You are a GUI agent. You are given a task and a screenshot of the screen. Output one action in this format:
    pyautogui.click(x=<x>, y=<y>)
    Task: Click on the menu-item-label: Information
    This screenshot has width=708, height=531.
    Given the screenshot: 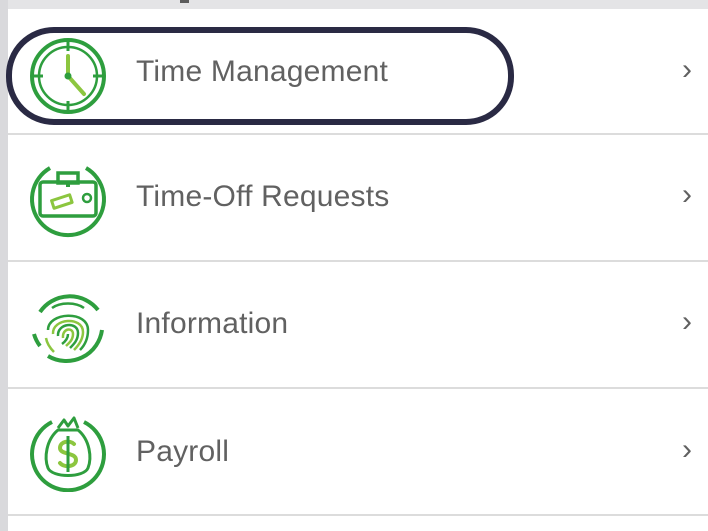 What is the action you would take?
    pyautogui.click(x=212, y=323)
    